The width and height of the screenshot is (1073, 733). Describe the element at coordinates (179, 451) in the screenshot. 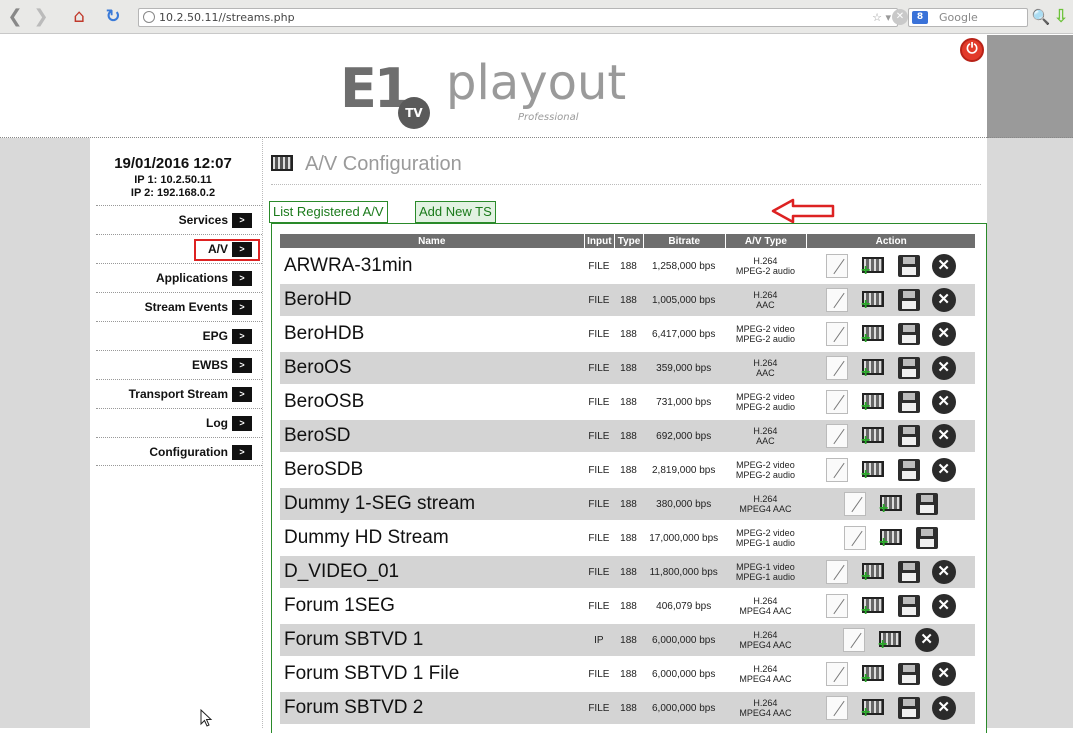

I see `sidebar-item-configuration: Configuration >` at that location.